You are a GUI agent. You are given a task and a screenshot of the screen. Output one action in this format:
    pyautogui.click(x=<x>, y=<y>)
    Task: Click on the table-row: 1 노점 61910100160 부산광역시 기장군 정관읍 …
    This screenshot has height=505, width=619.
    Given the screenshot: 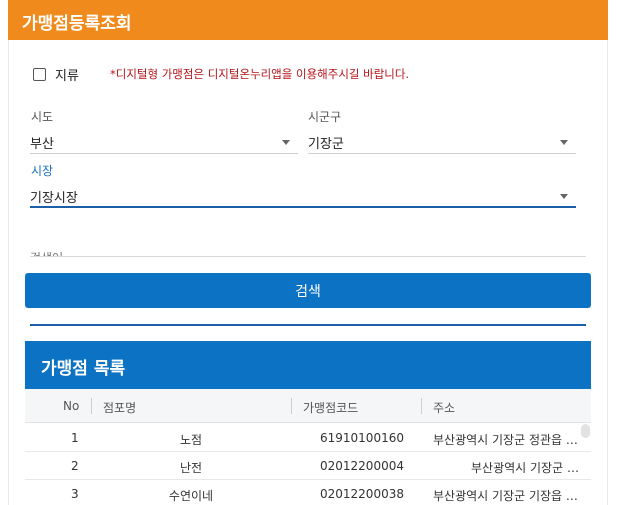 What is the action you would take?
    pyautogui.click(x=308, y=438)
    